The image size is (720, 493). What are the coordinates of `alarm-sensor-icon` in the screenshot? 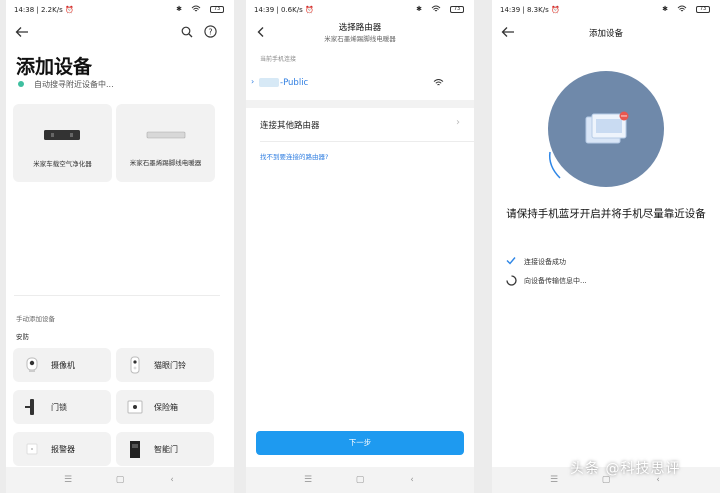 It's located at (32, 449).